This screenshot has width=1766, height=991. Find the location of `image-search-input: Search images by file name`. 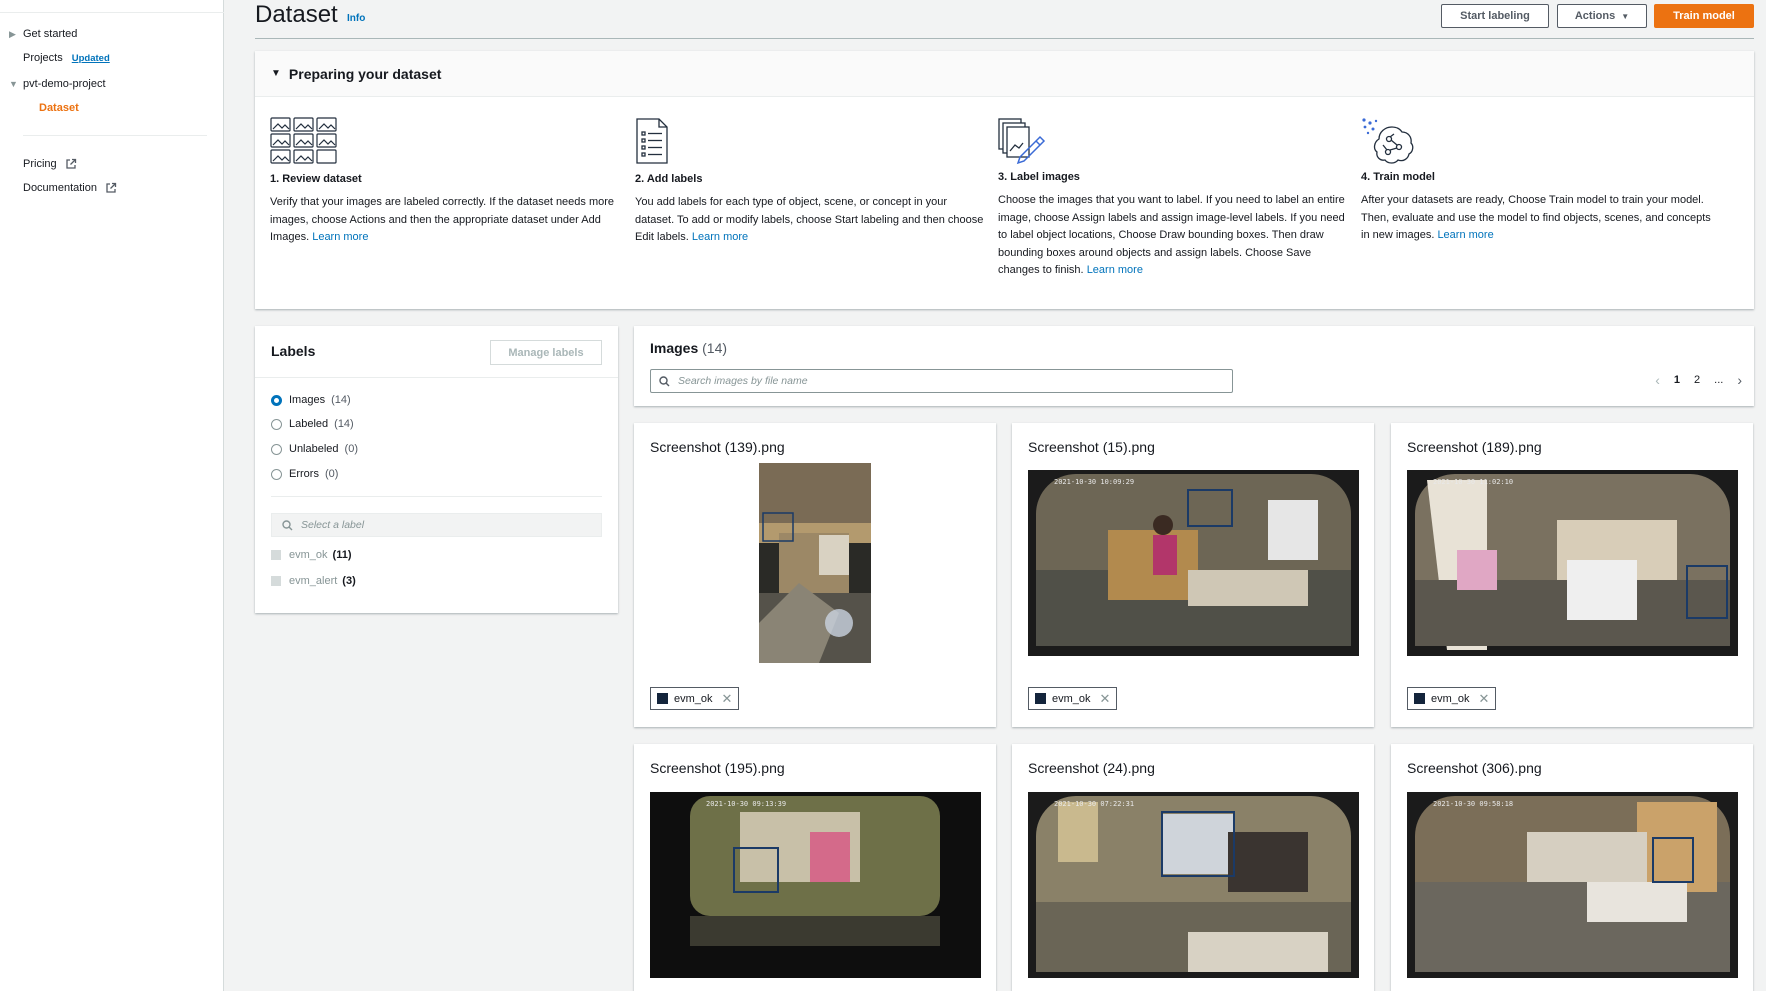

image-search-input: Search images by file name is located at coordinates (941, 381).